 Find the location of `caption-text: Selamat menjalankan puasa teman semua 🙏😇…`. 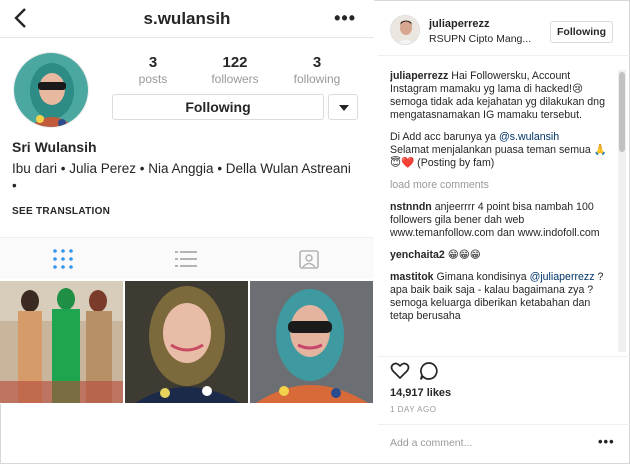

caption-text: Selamat menjalankan puasa teman semua 🙏😇… is located at coordinates (498, 156).